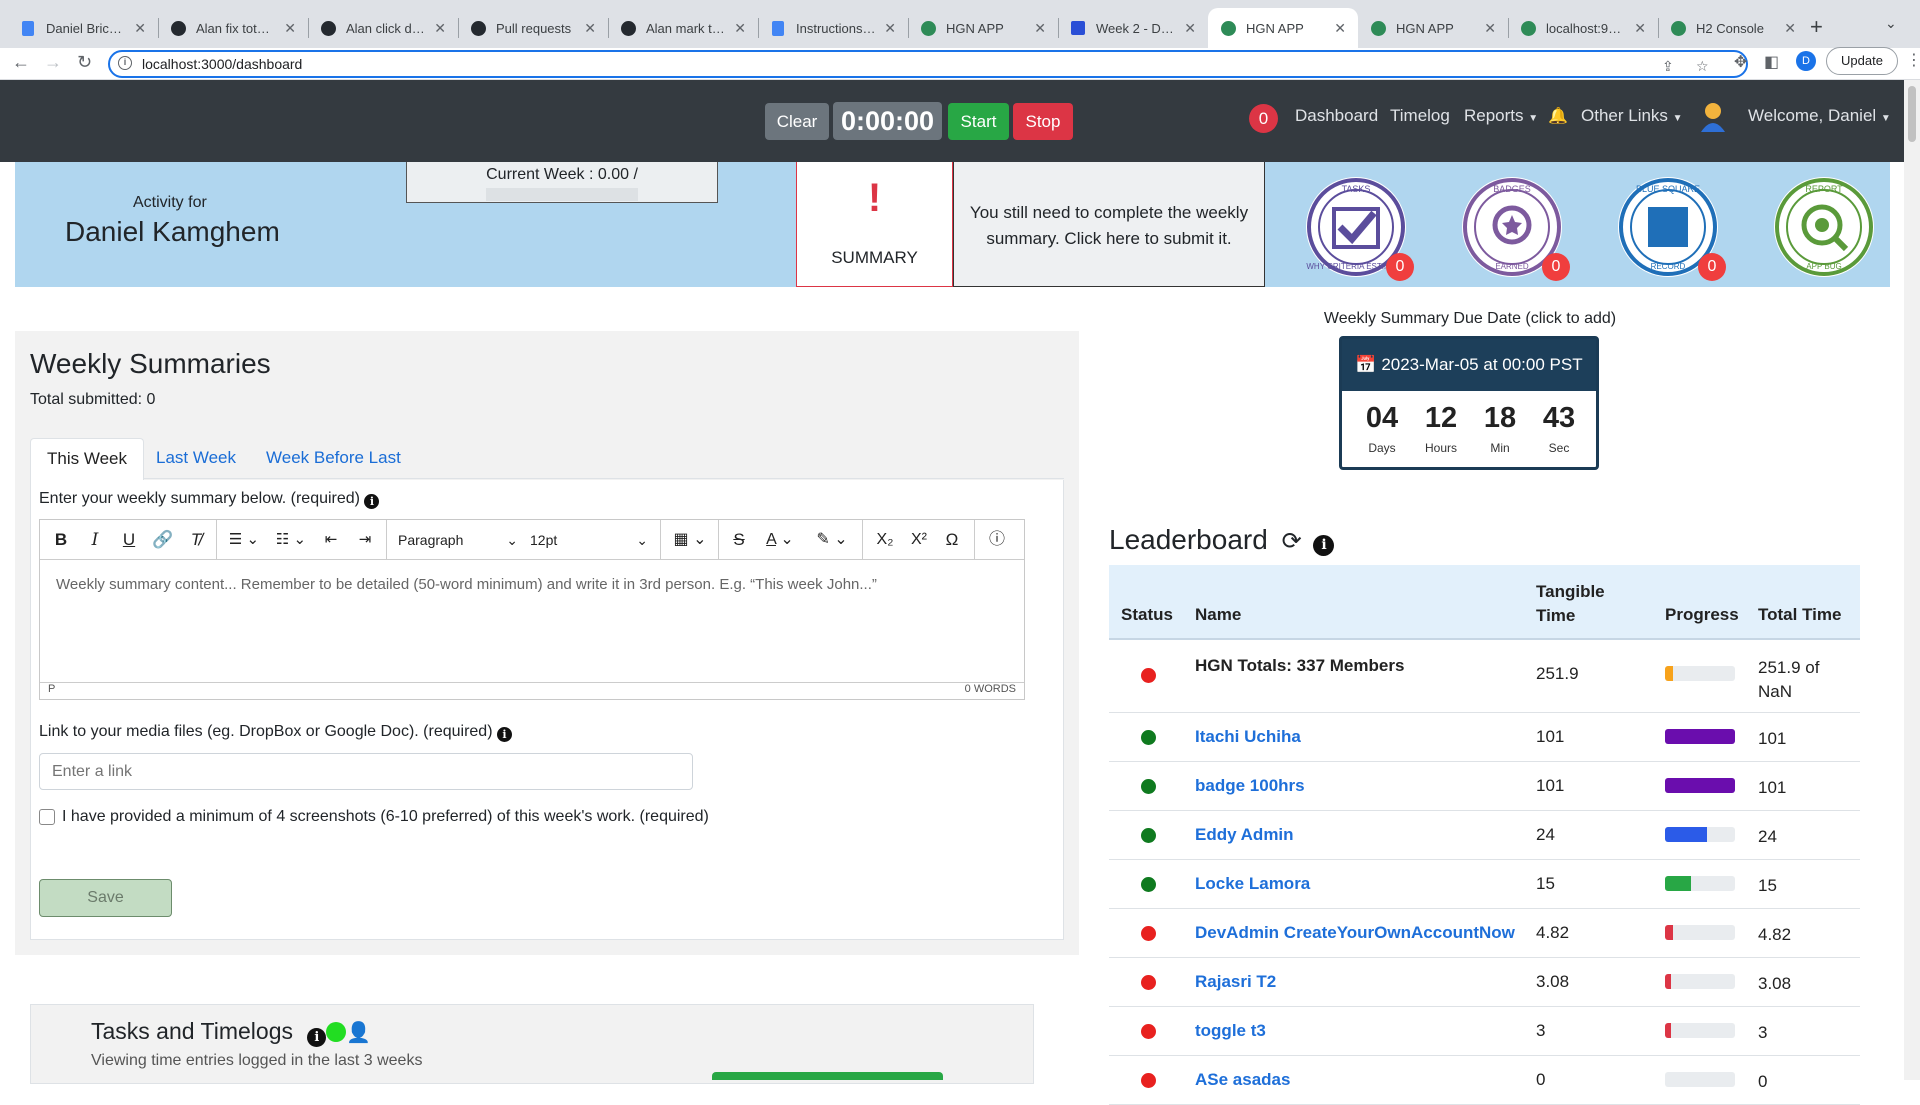 The width and height of the screenshot is (1920, 1105). Describe the element at coordinates (129, 540) in the screenshot. I see `underline-icon: U` at that location.